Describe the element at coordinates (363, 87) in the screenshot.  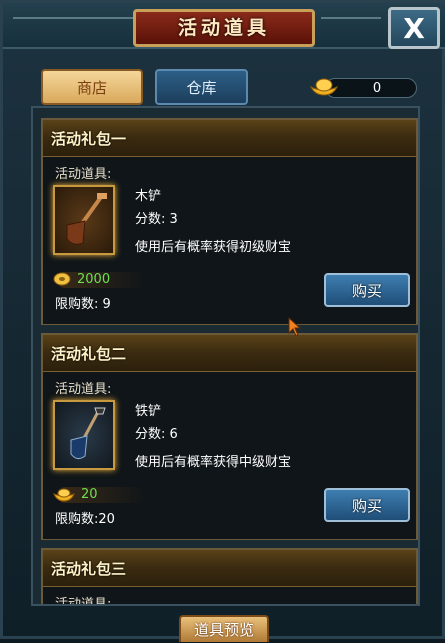
I see `currency-display: 0` at that location.